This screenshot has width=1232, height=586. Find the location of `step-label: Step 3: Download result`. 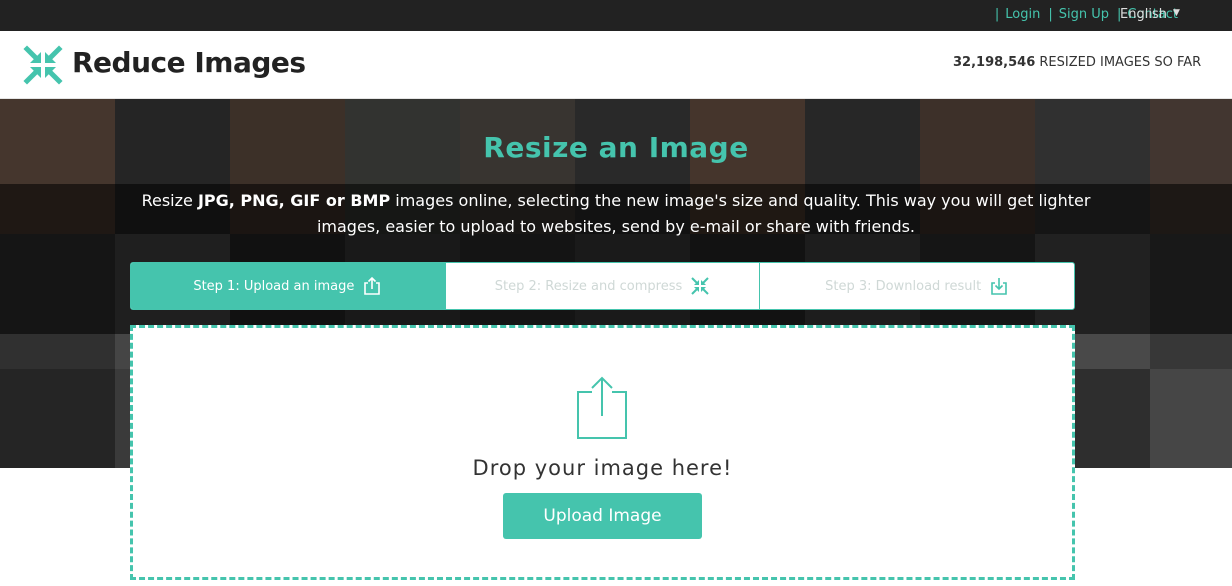

step-label: Step 3: Download result is located at coordinates (903, 286).